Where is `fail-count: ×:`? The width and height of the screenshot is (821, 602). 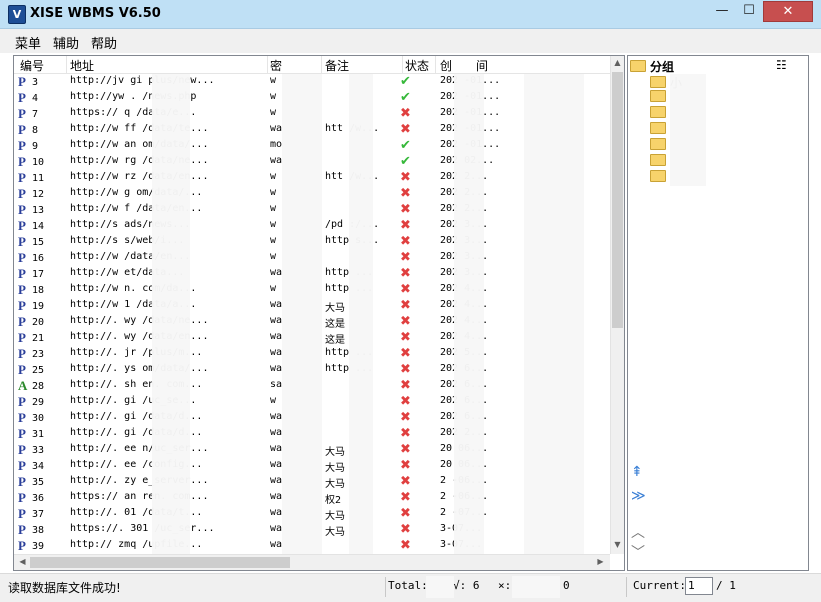
fail-count: ×: is located at coordinates (505, 585).